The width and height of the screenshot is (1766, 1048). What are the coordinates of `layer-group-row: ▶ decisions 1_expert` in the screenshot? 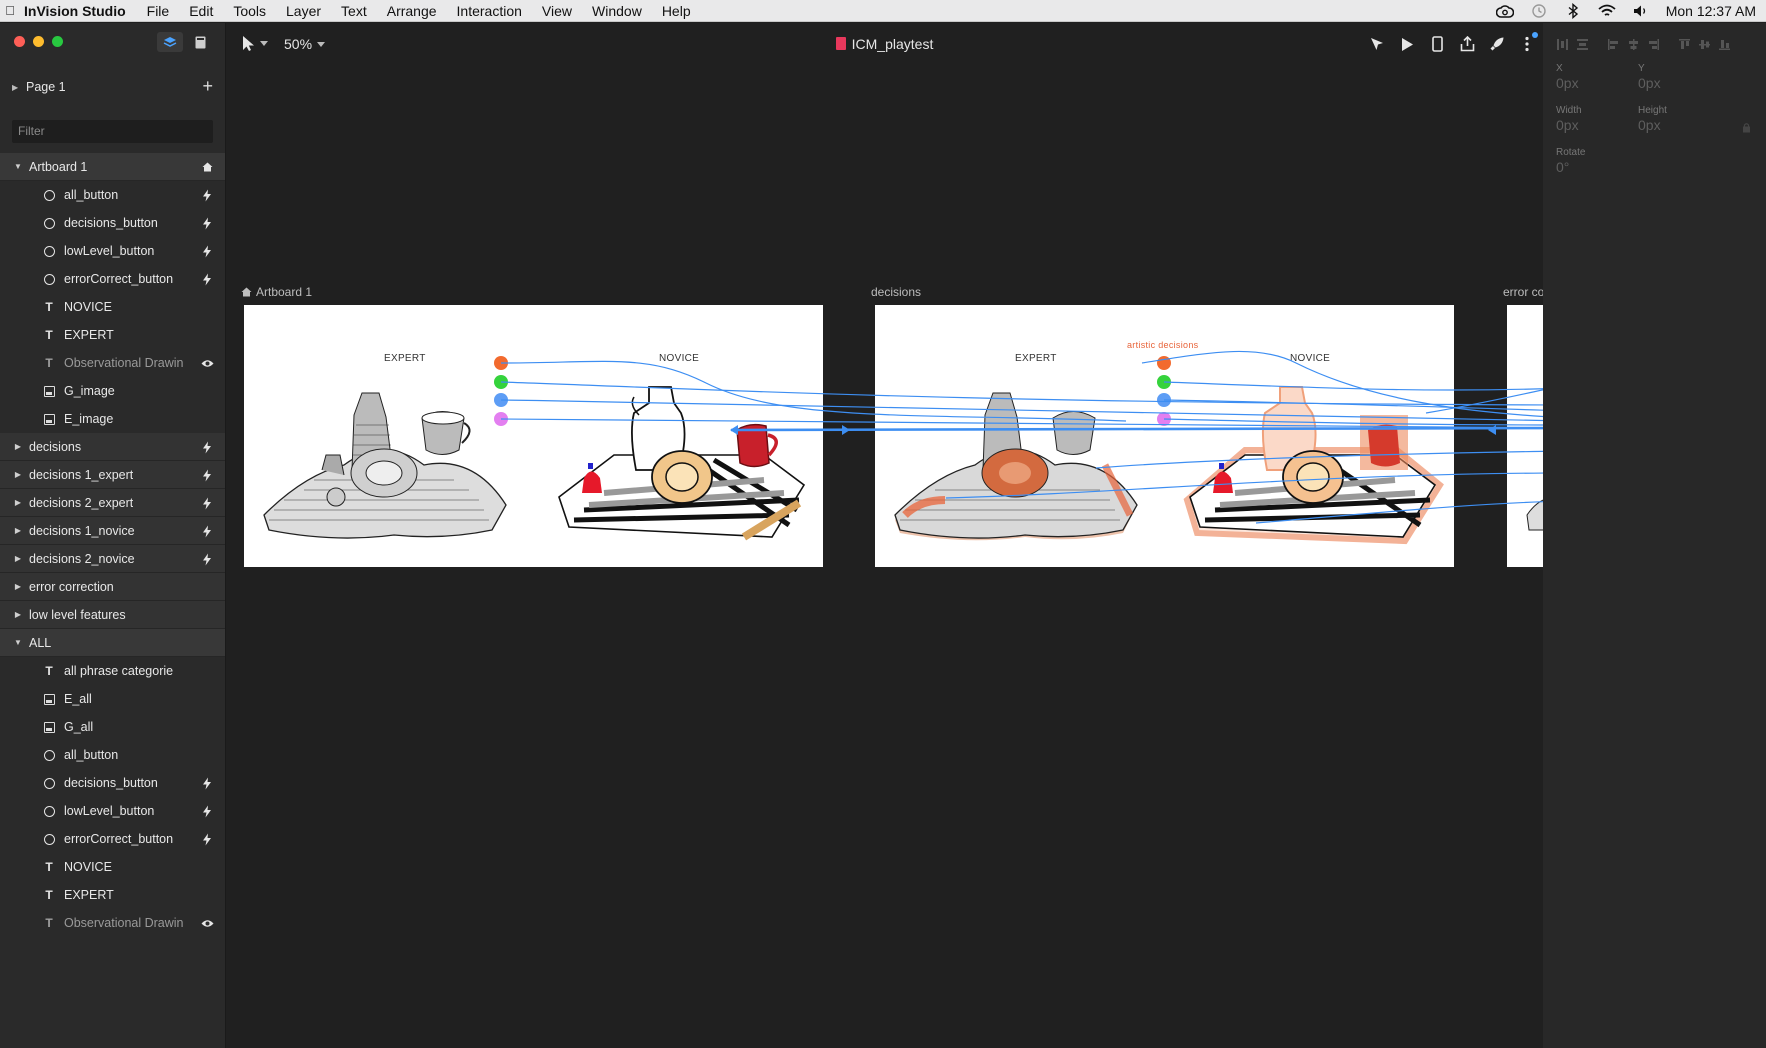 It's located at (112, 475).